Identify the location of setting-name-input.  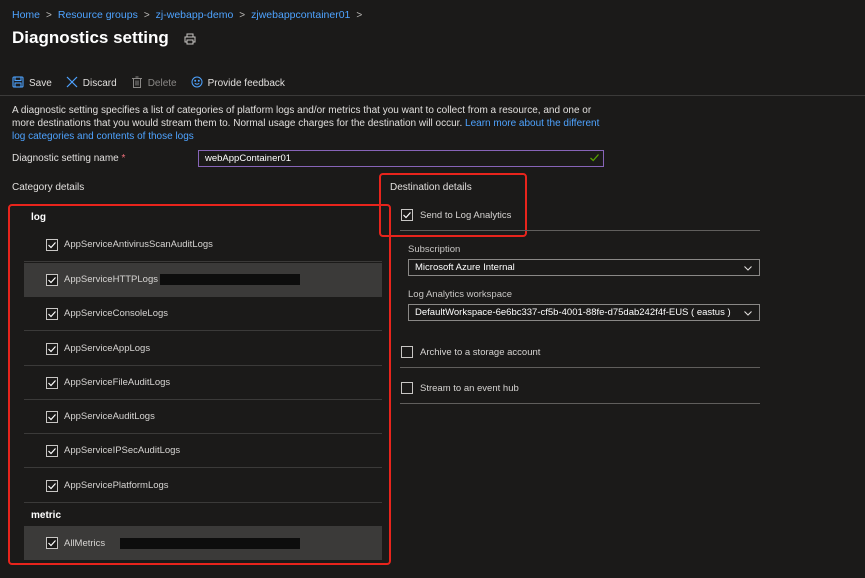
(401, 158).